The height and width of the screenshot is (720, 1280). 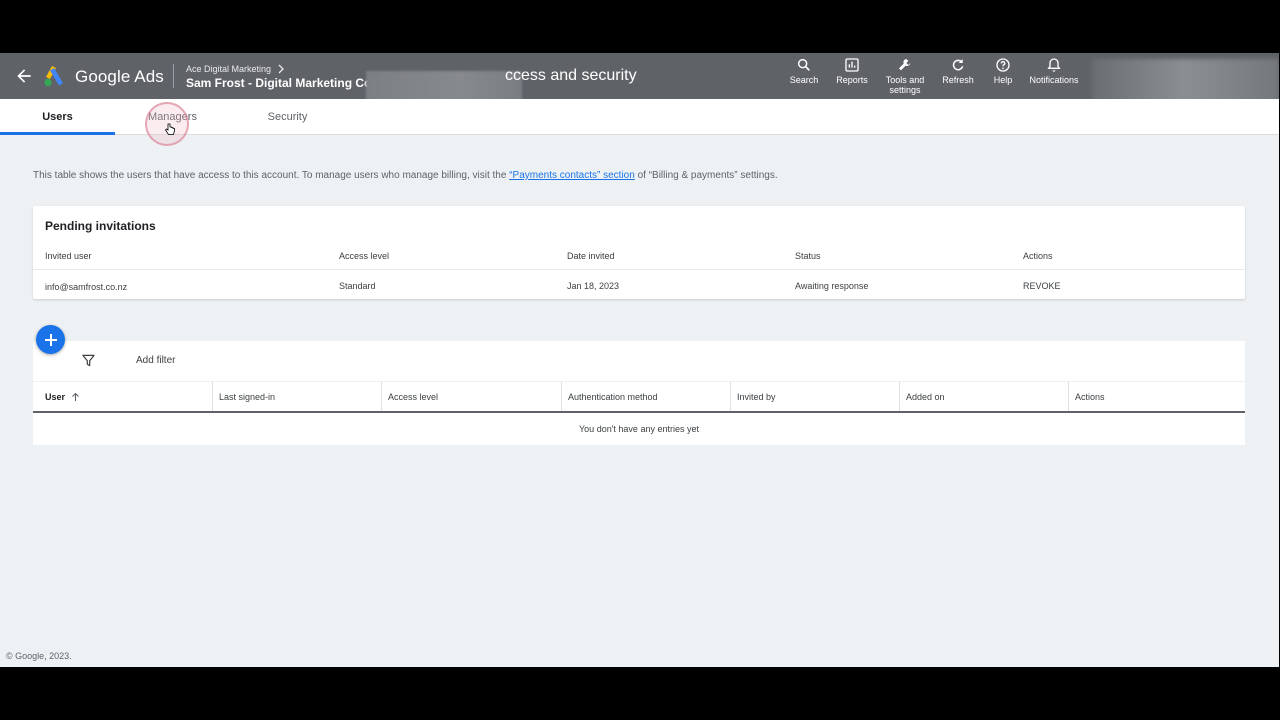 I want to click on add-user-button, so click(x=50, y=339).